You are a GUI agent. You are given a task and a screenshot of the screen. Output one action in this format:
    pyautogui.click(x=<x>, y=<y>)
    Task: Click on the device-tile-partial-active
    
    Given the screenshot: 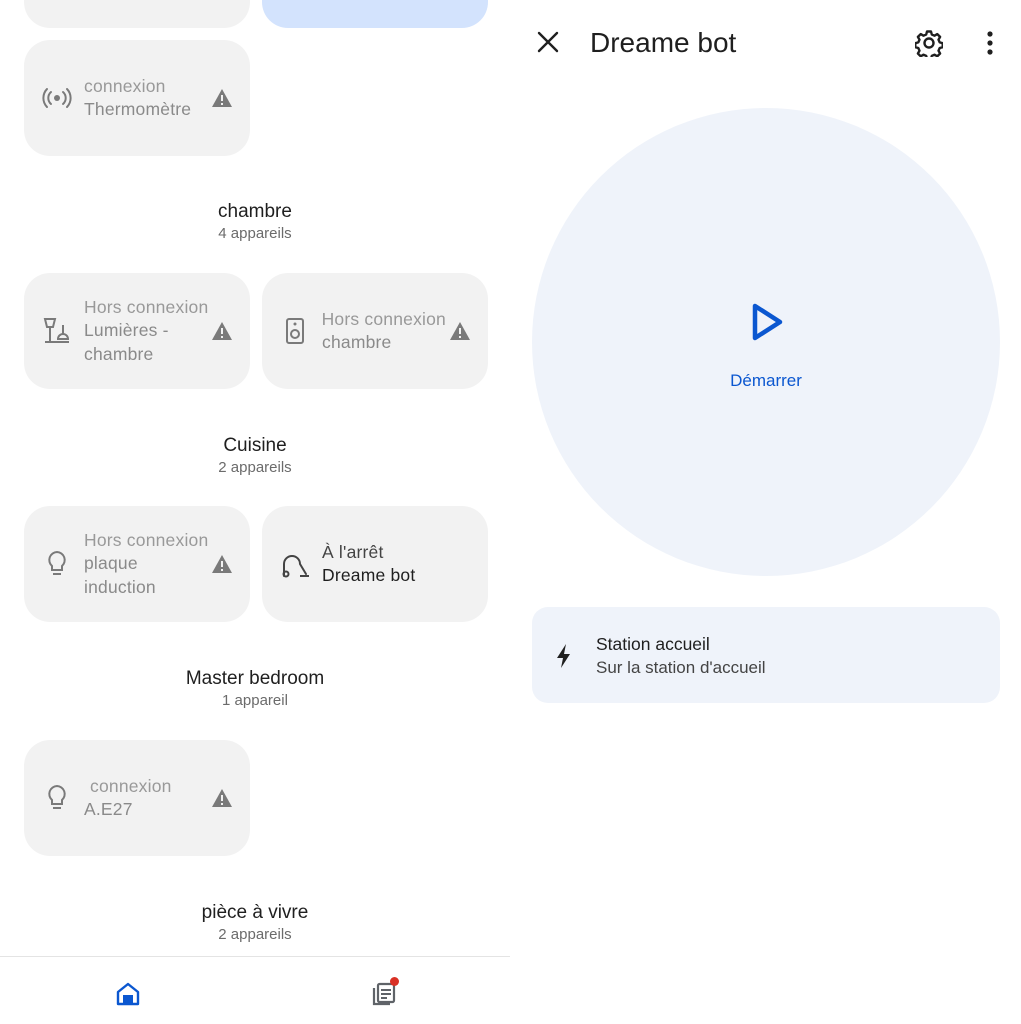 What is the action you would take?
    pyautogui.click(x=375, y=14)
    